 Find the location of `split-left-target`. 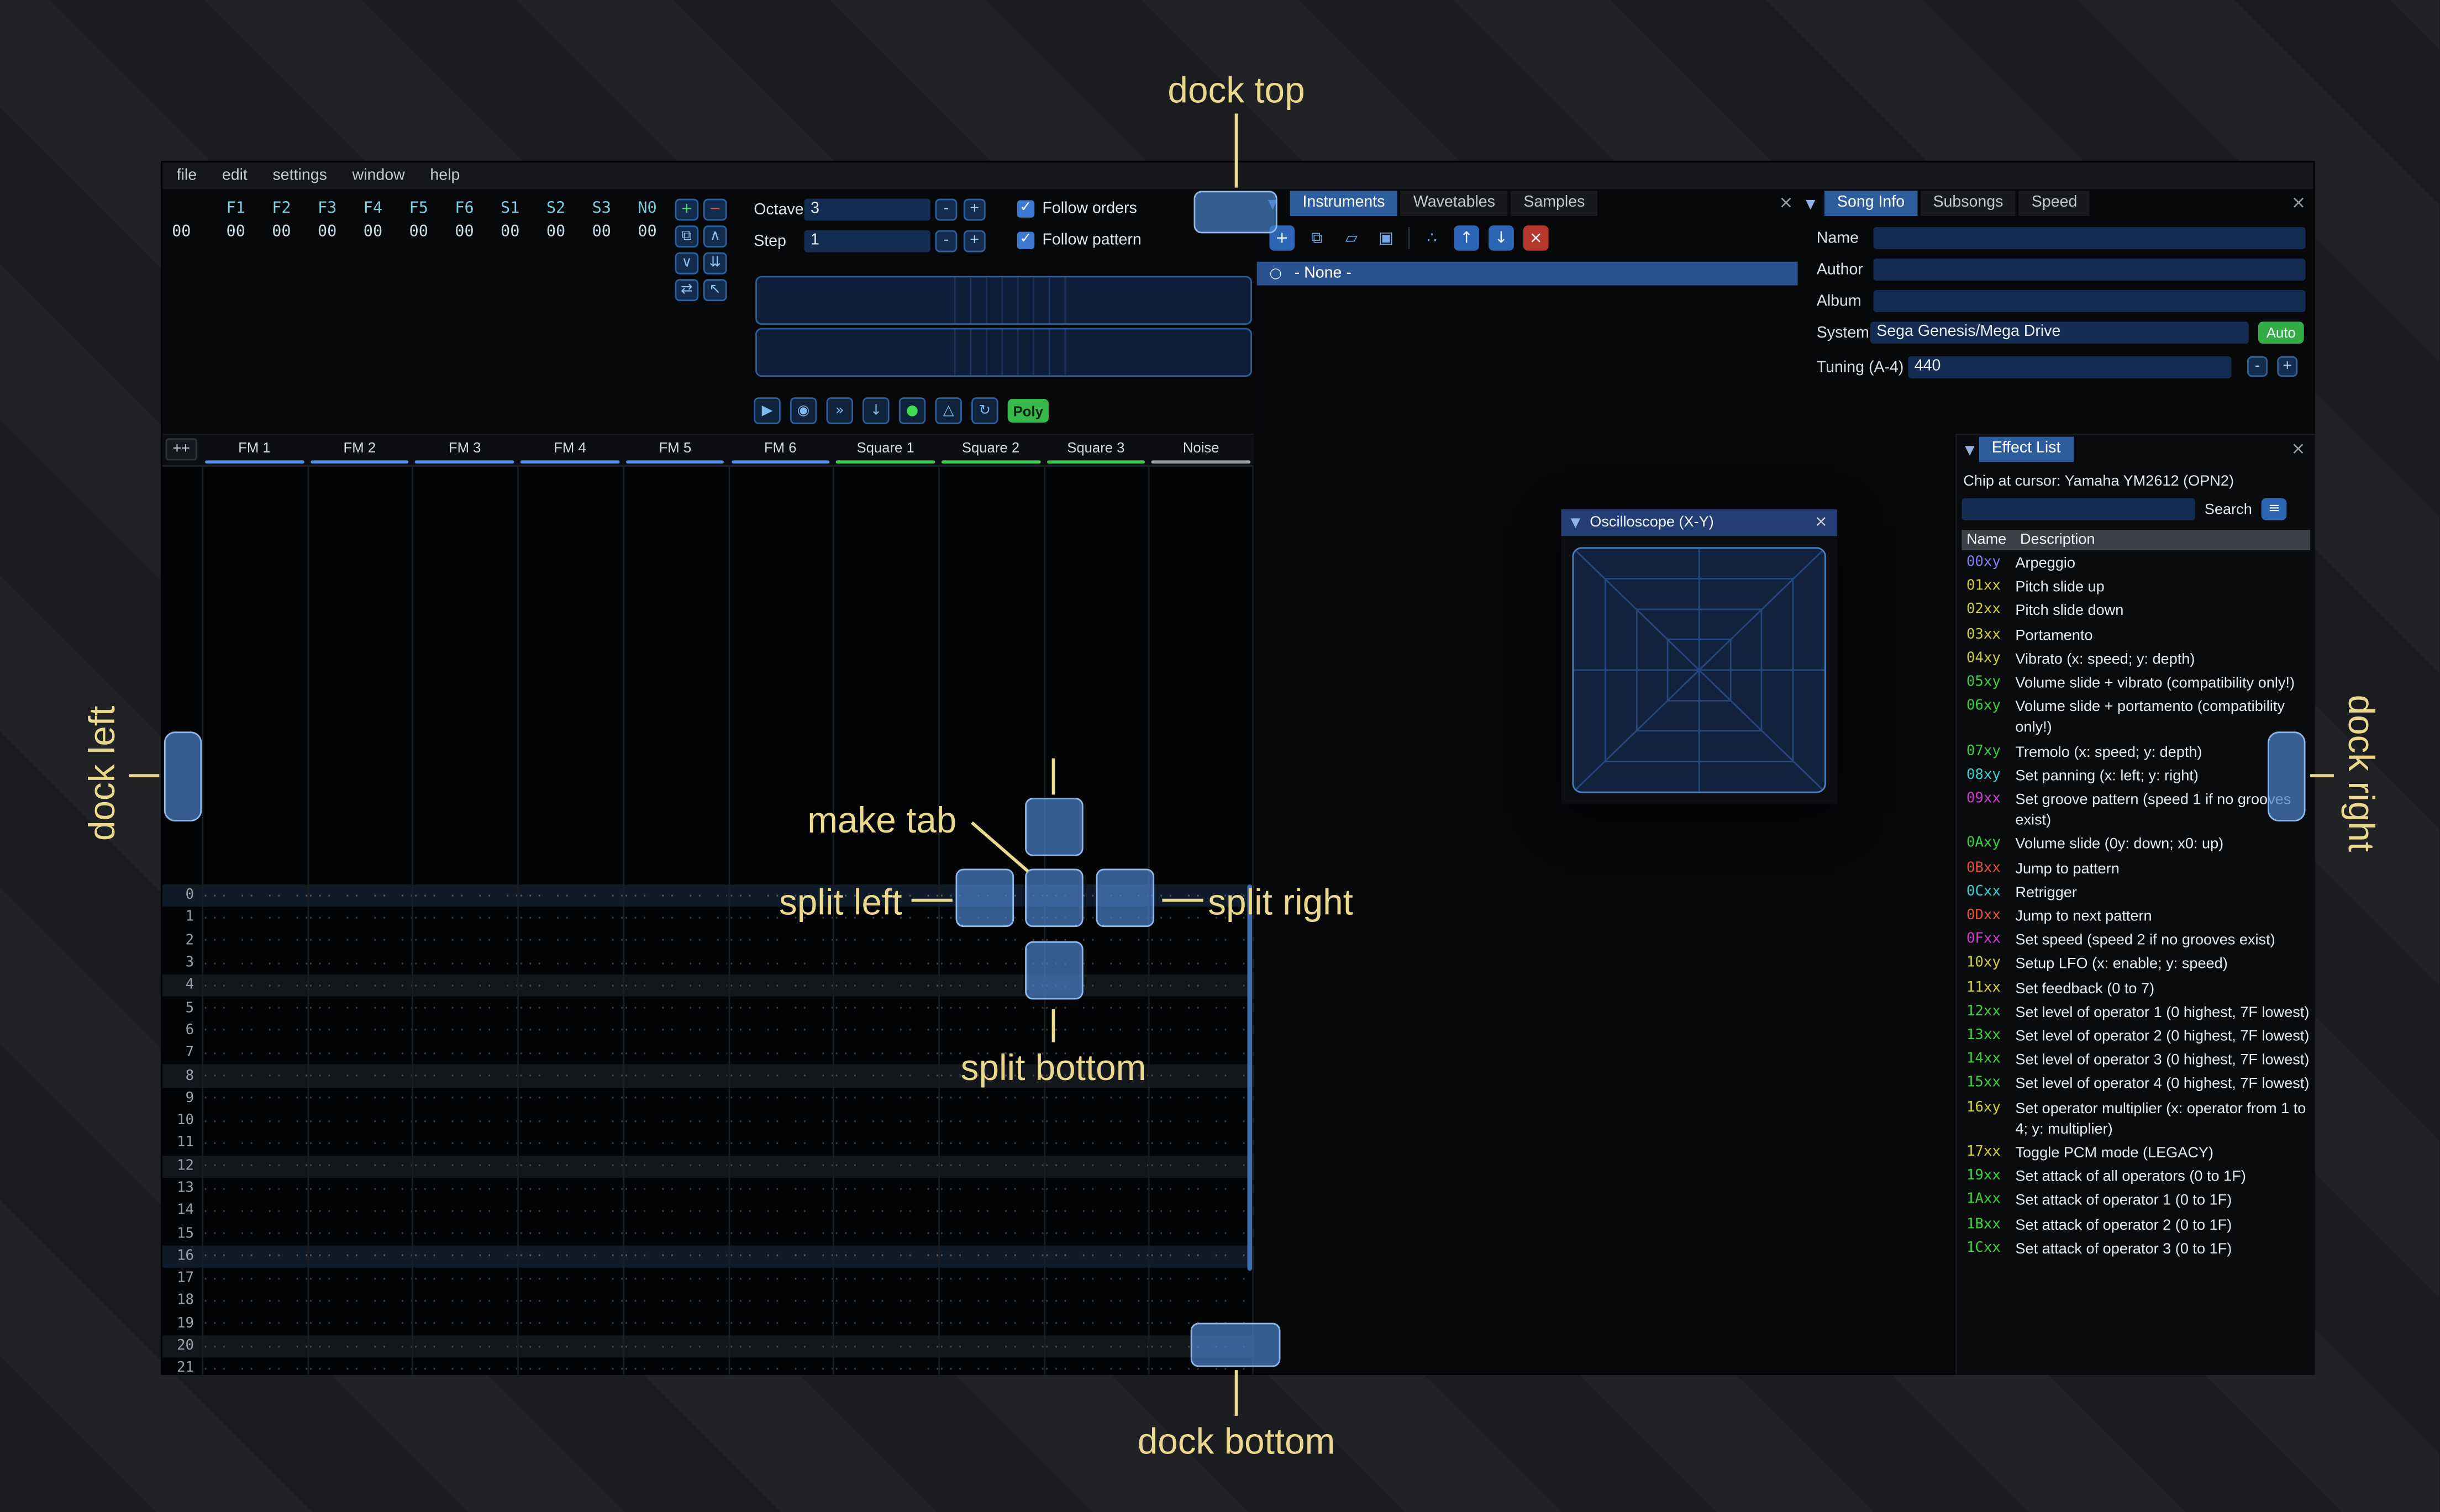

split-left-target is located at coordinates (984, 898).